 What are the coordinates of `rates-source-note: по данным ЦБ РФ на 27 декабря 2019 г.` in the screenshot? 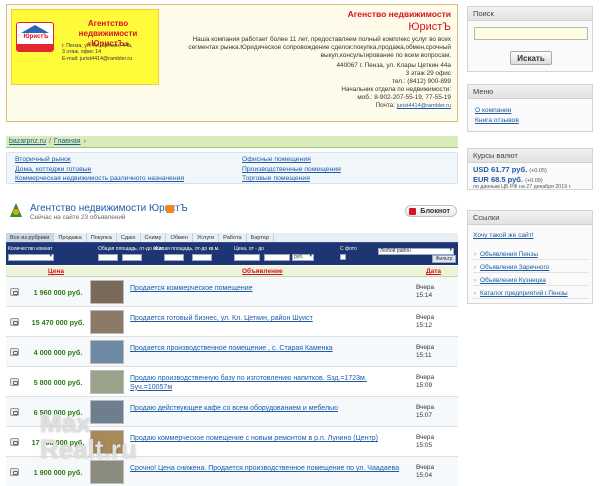 It's located at (522, 187).